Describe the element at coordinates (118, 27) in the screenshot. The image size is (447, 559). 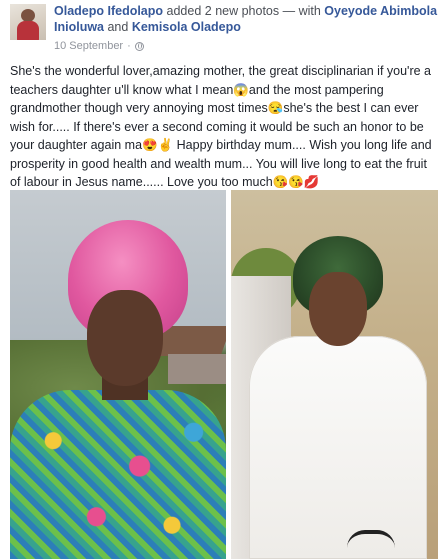
I see `and-text: and` at that location.